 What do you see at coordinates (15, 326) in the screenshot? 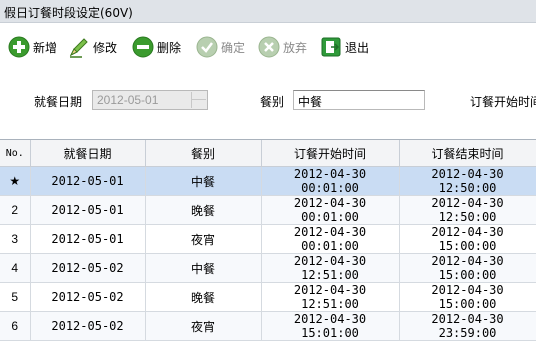
I see `row-no: 6` at bounding box center [15, 326].